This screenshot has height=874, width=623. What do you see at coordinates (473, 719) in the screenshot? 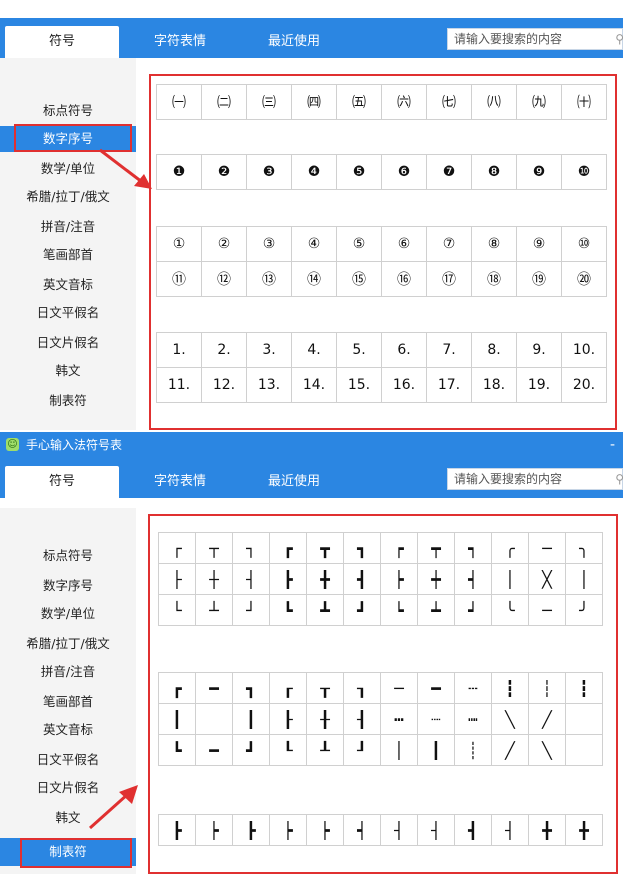
I see `symbol-cell: ┉` at bounding box center [473, 719].